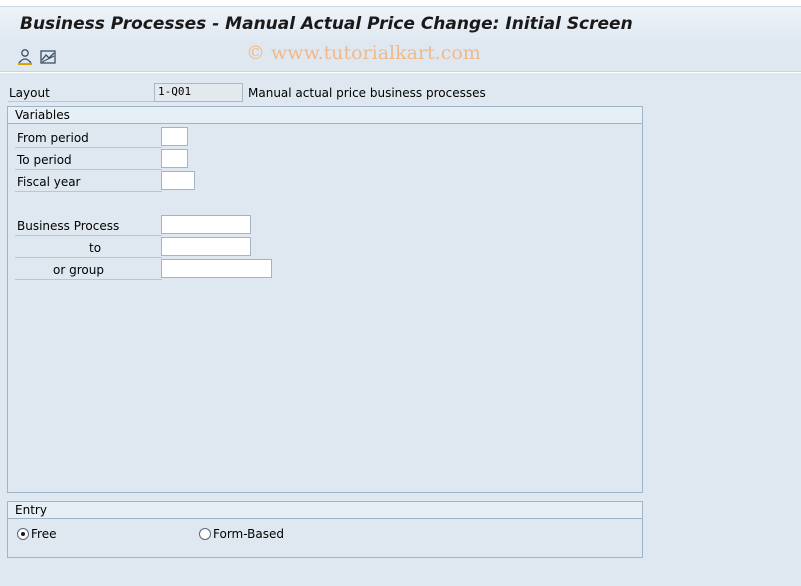 The image size is (801, 586). I want to click on free-label: Free, so click(44, 534).